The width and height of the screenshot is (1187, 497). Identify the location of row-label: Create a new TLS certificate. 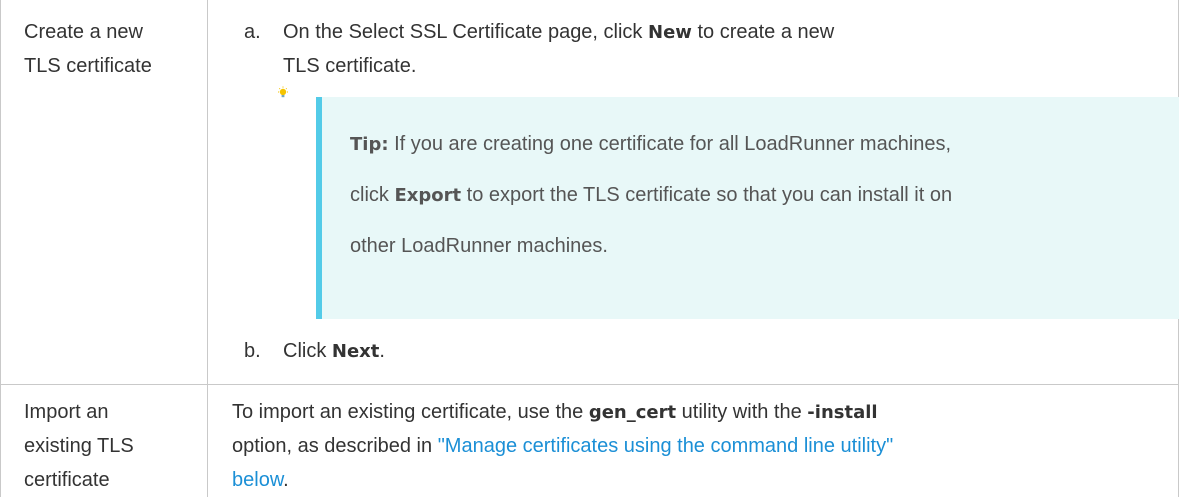
(88, 49).